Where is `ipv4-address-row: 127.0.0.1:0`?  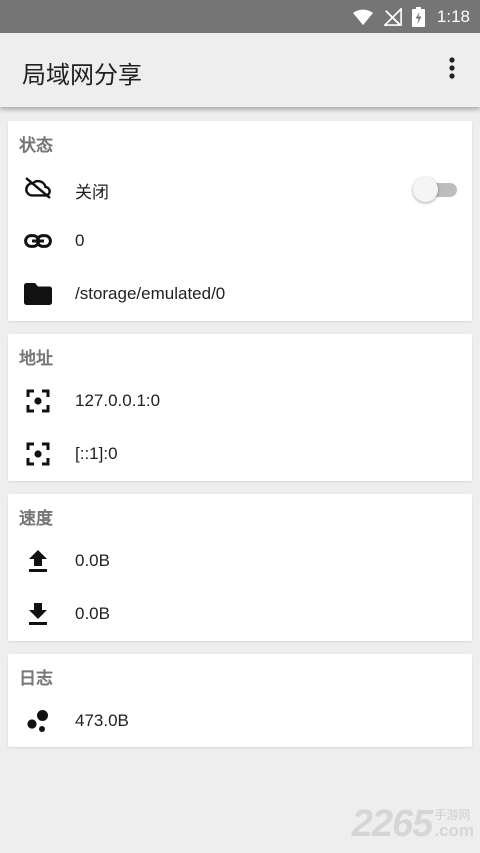
ipv4-address-row: 127.0.0.1:0 is located at coordinates (240, 401).